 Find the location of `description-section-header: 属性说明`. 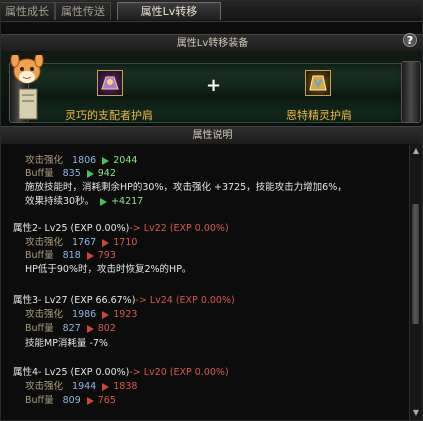

description-section-header: 属性说明 is located at coordinates (211, 136).